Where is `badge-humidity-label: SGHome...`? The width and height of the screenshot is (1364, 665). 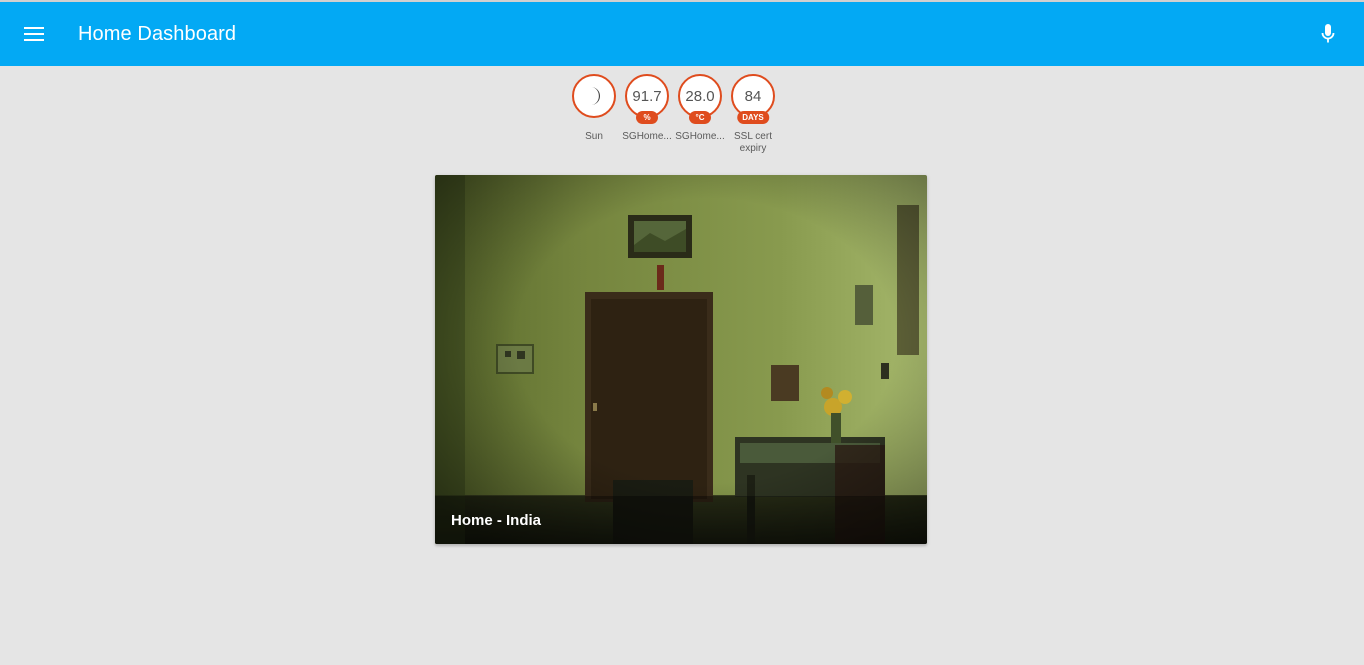
badge-humidity-label: SGHome... is located at coordinates (647, 136).